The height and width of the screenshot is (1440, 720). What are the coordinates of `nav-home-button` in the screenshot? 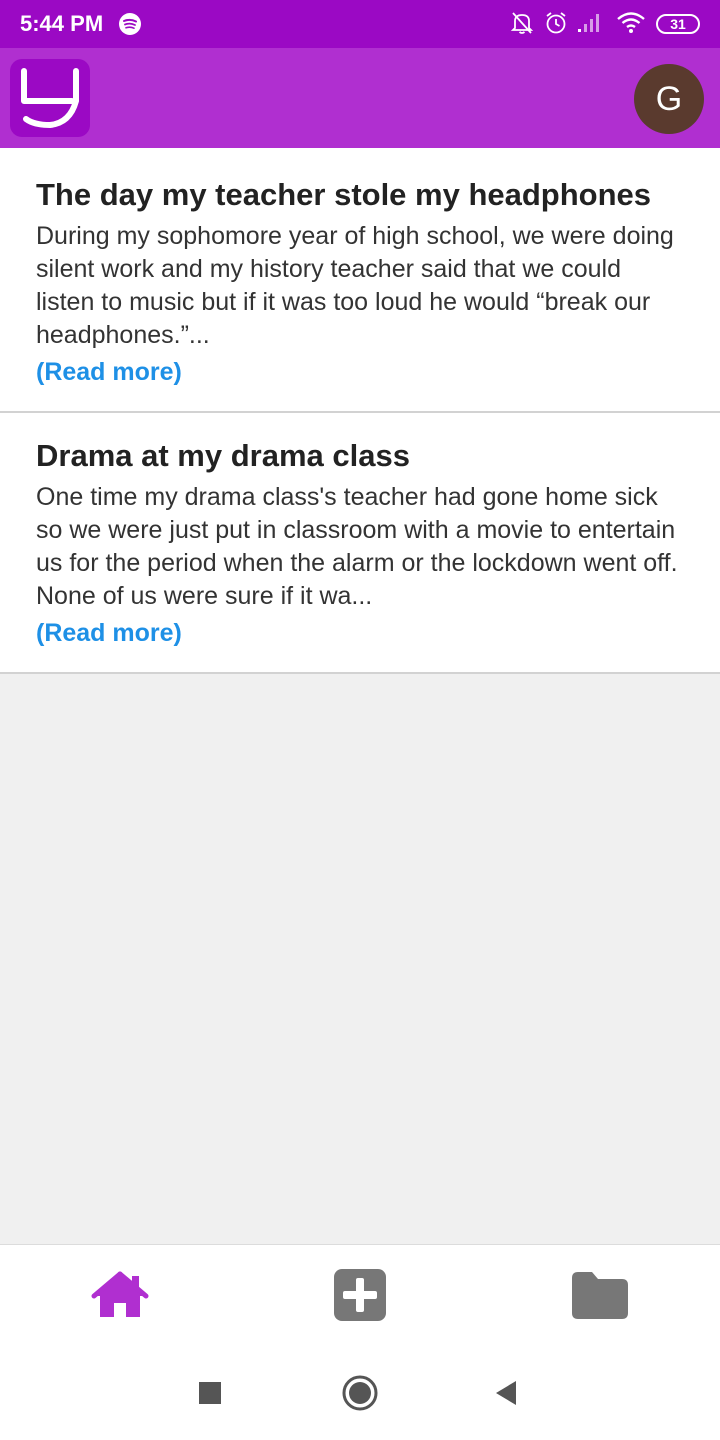 It's located at (120, 1295).